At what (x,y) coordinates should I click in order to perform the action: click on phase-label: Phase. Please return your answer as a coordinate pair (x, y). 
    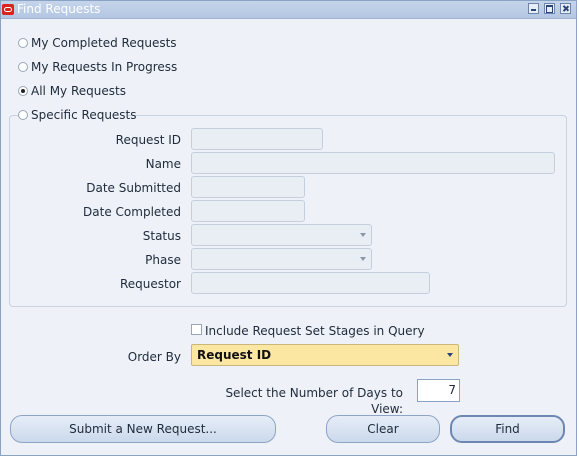
    Looking at the image, I should click on (163, 260).